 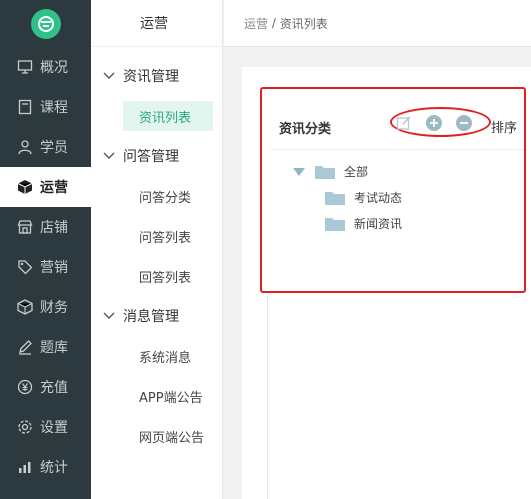 I want to click on store-icon, so click(x=25, y=227).